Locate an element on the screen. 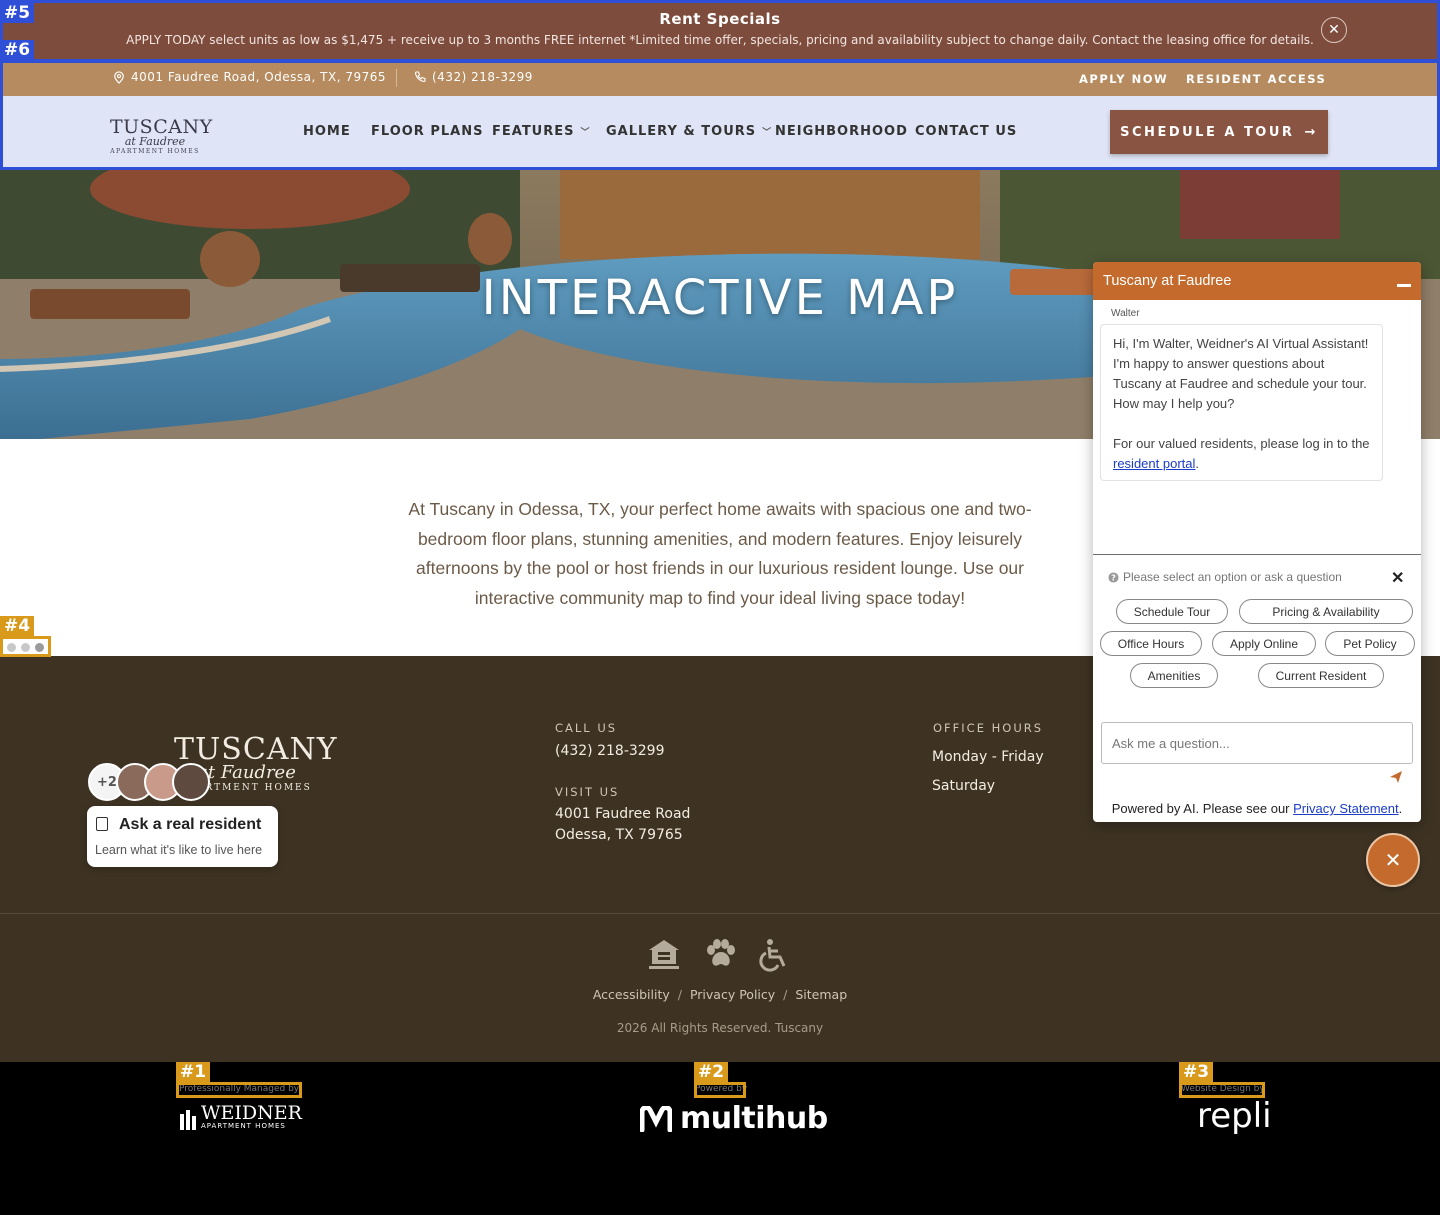 This screenshot has height=1215, width=1440. question-circle-icon: ? is located at coordinates (1113, 577).